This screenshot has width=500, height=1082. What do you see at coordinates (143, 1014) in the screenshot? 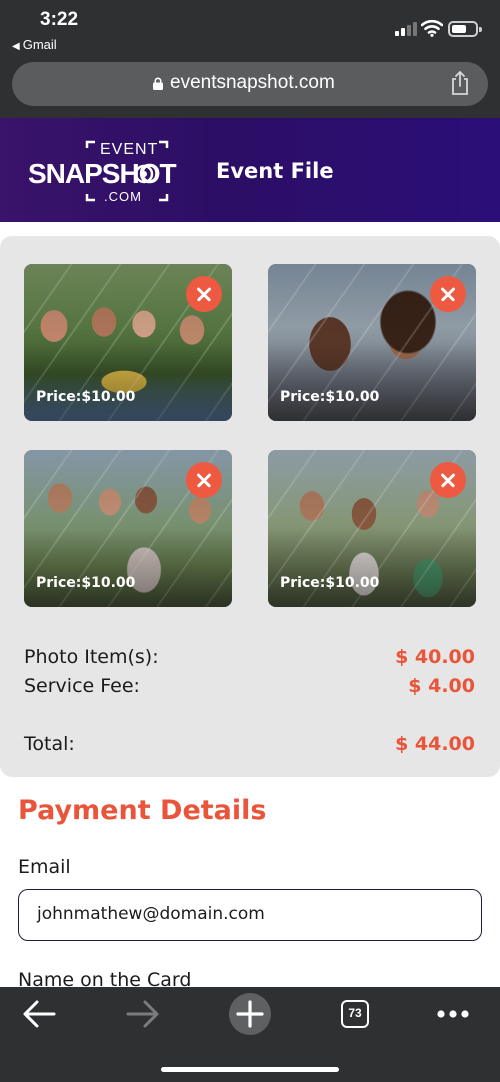
I see `forward-arrow-icon` at bounding box center [143, 1014].